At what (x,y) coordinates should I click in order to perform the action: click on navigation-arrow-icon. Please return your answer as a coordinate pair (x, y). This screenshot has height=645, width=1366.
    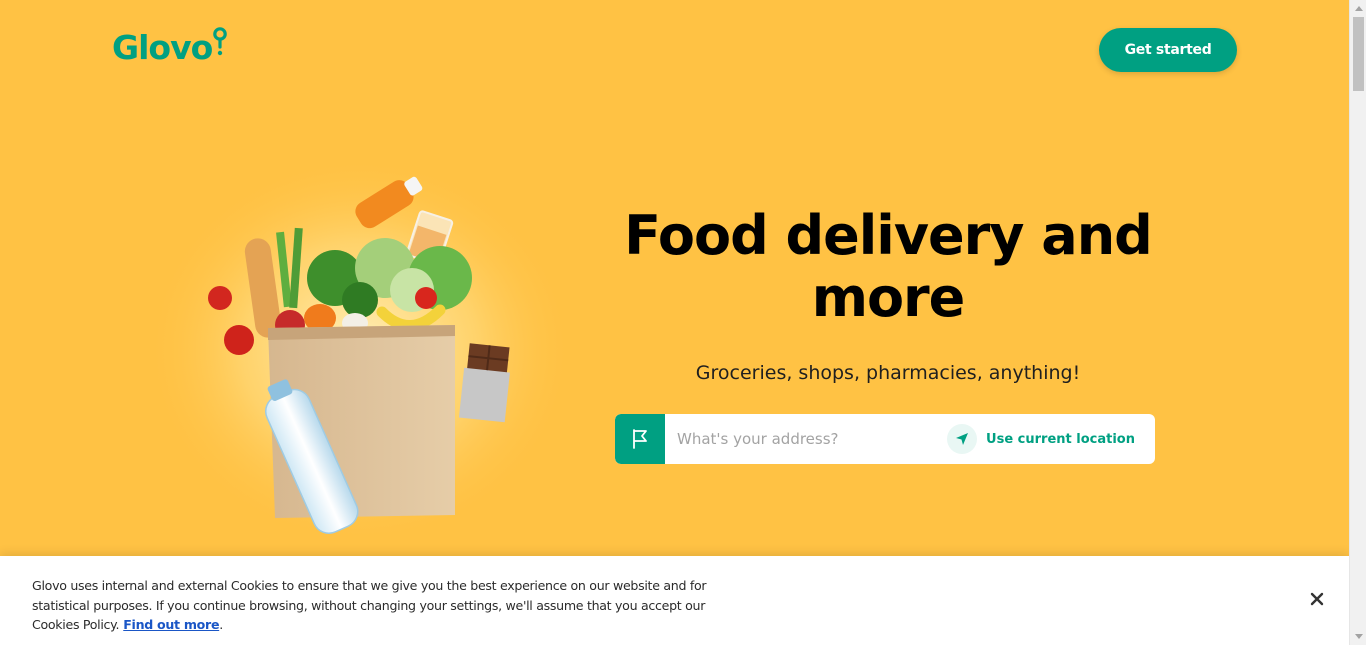
    Looking at the image, I should click on (962, 439).